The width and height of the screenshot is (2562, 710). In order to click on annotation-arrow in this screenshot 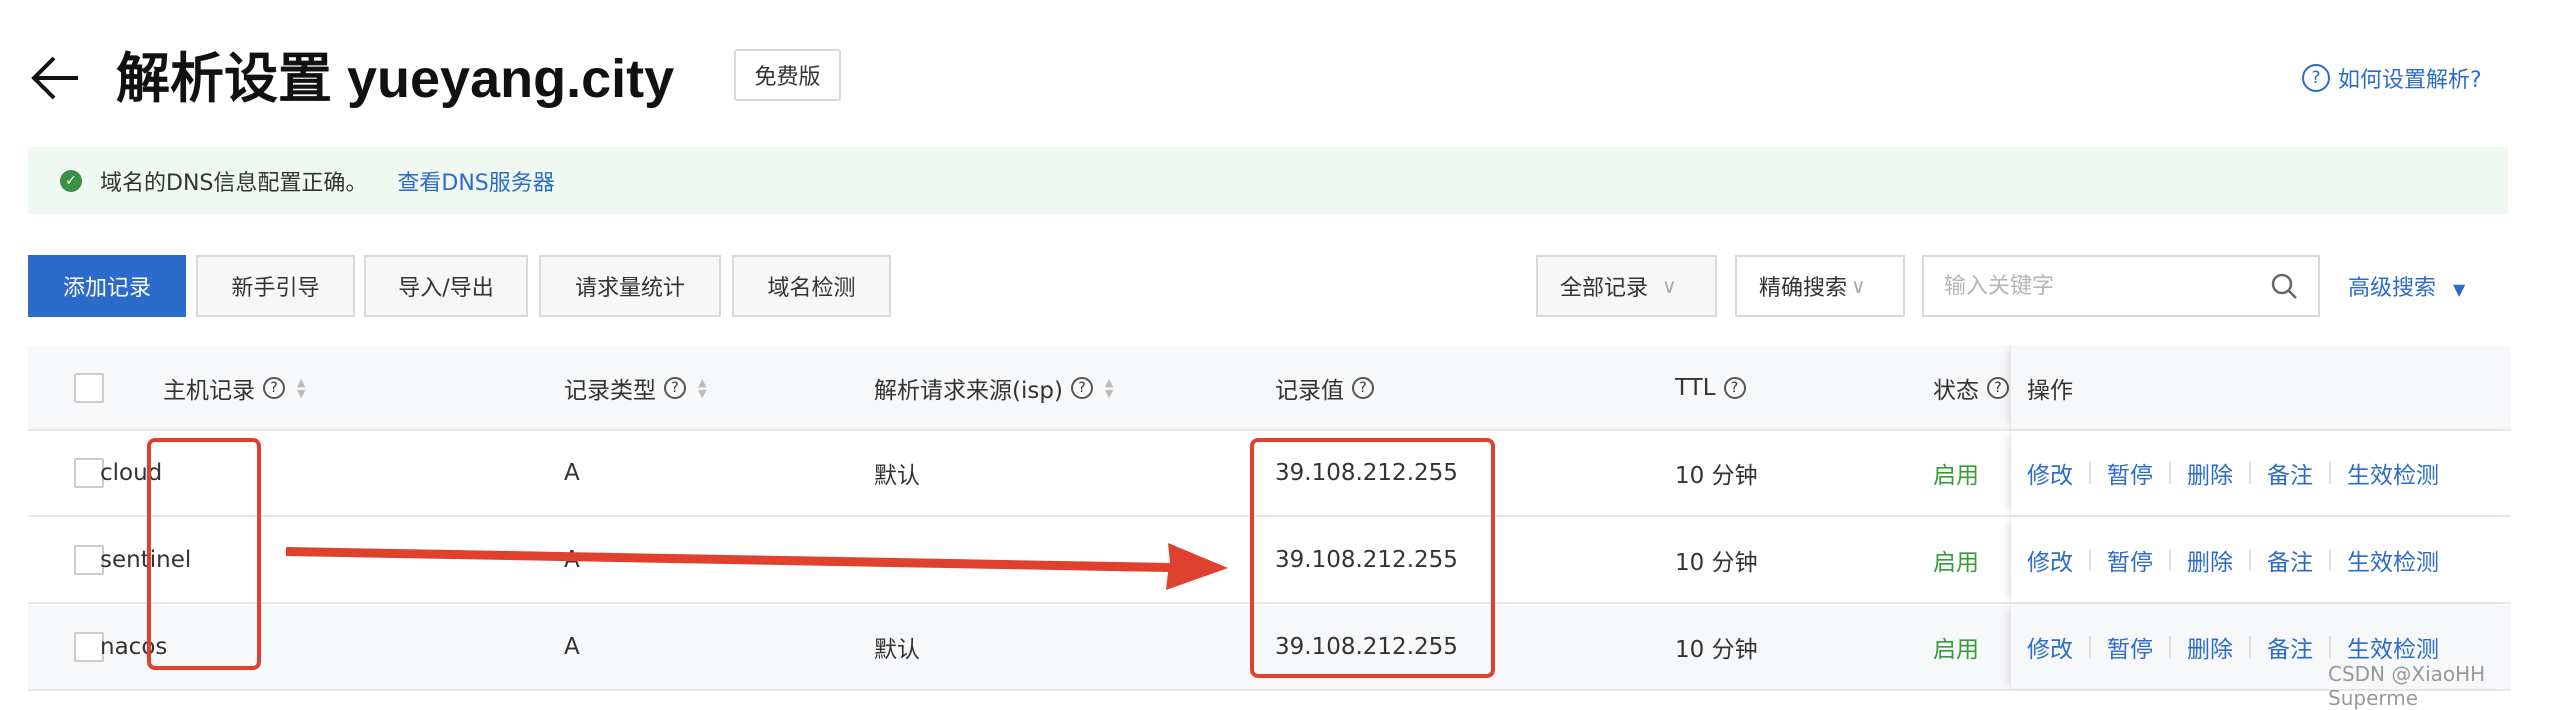, I will do `click(757, 566)`.